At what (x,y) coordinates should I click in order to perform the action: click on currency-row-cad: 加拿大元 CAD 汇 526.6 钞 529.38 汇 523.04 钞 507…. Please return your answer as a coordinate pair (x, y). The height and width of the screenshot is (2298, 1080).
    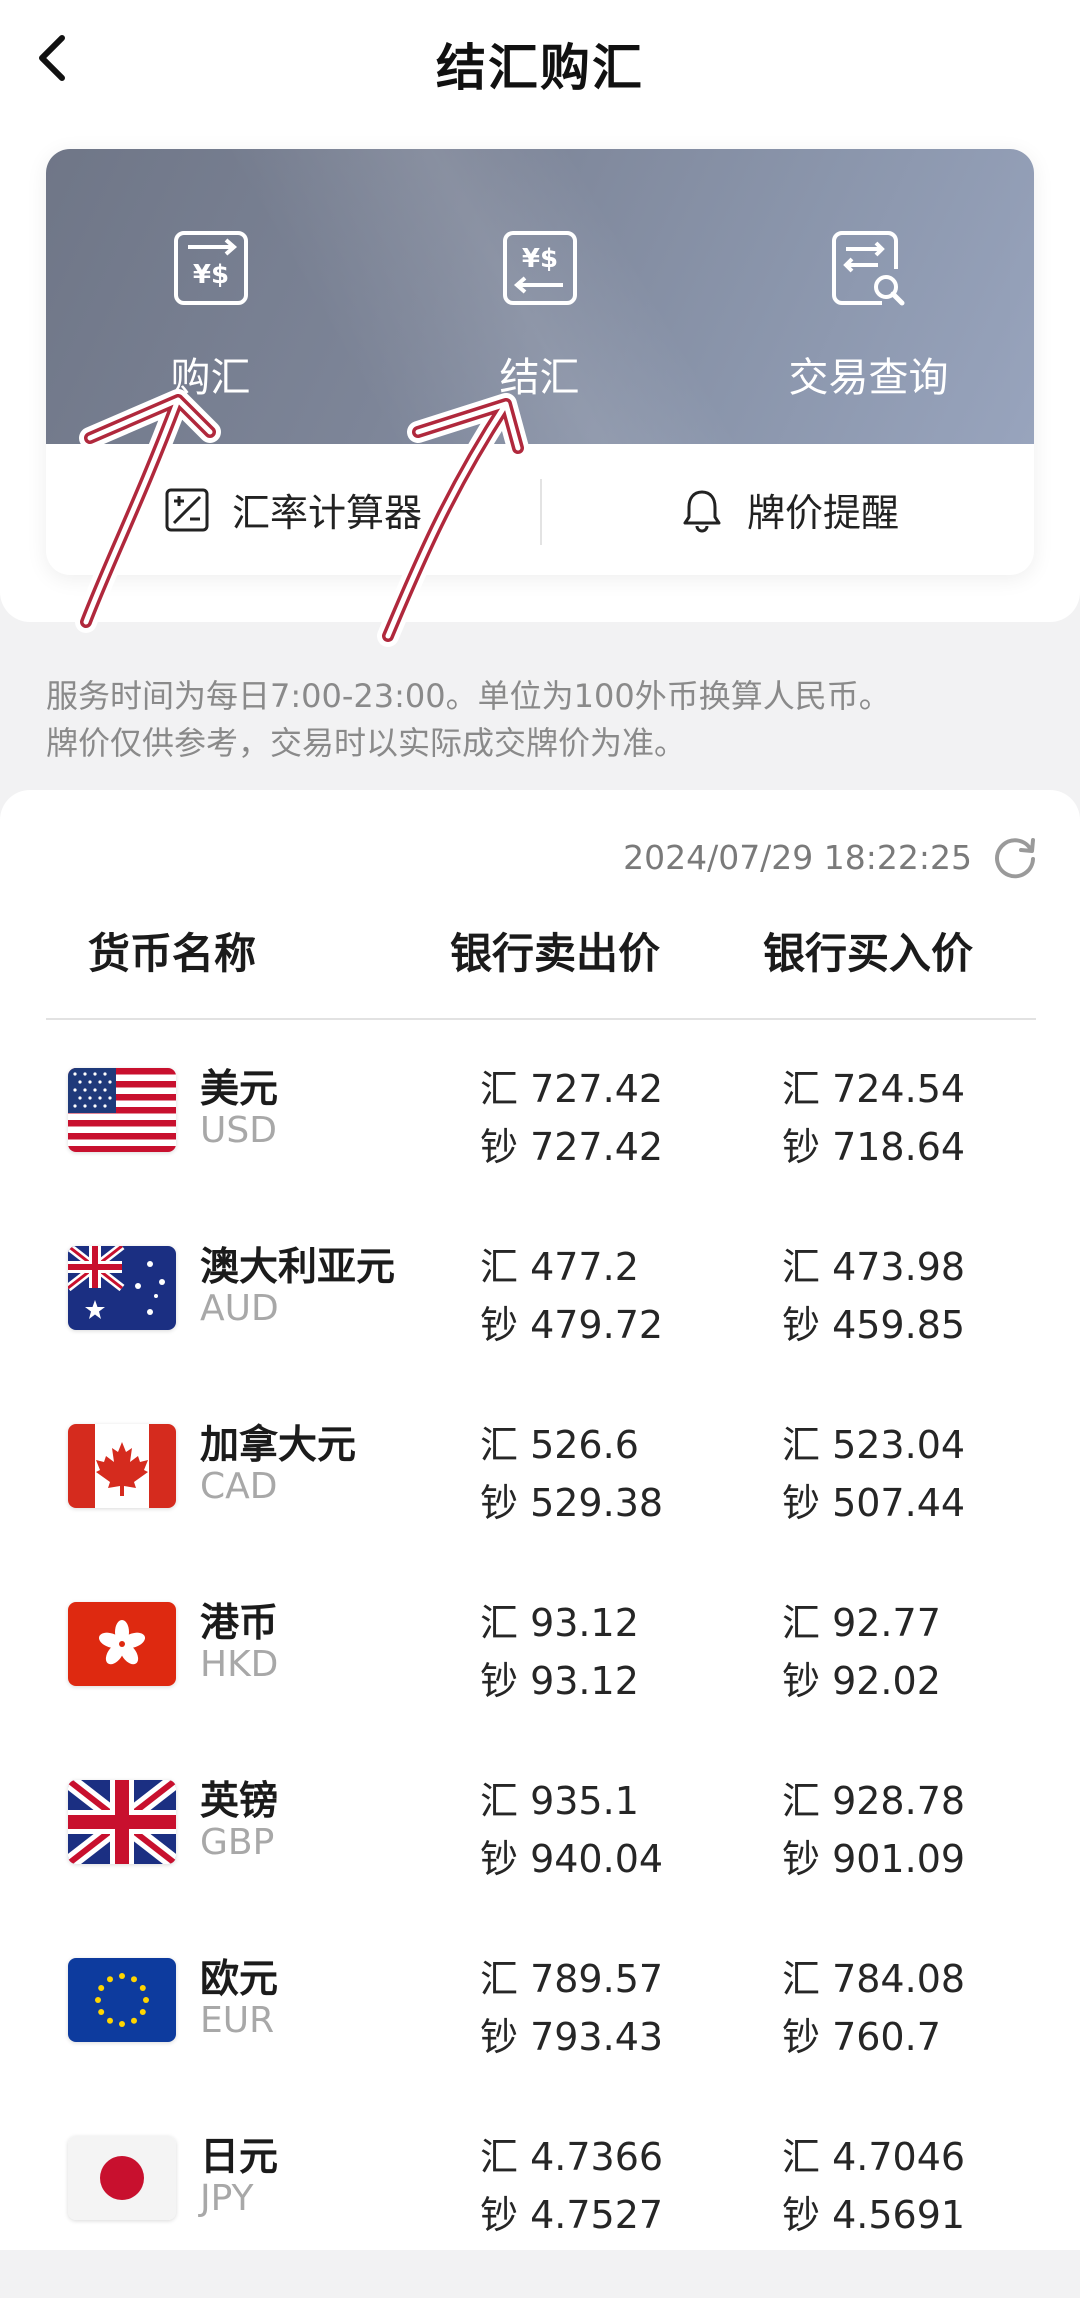
    Looking at the image, I should click on (540, 1497).